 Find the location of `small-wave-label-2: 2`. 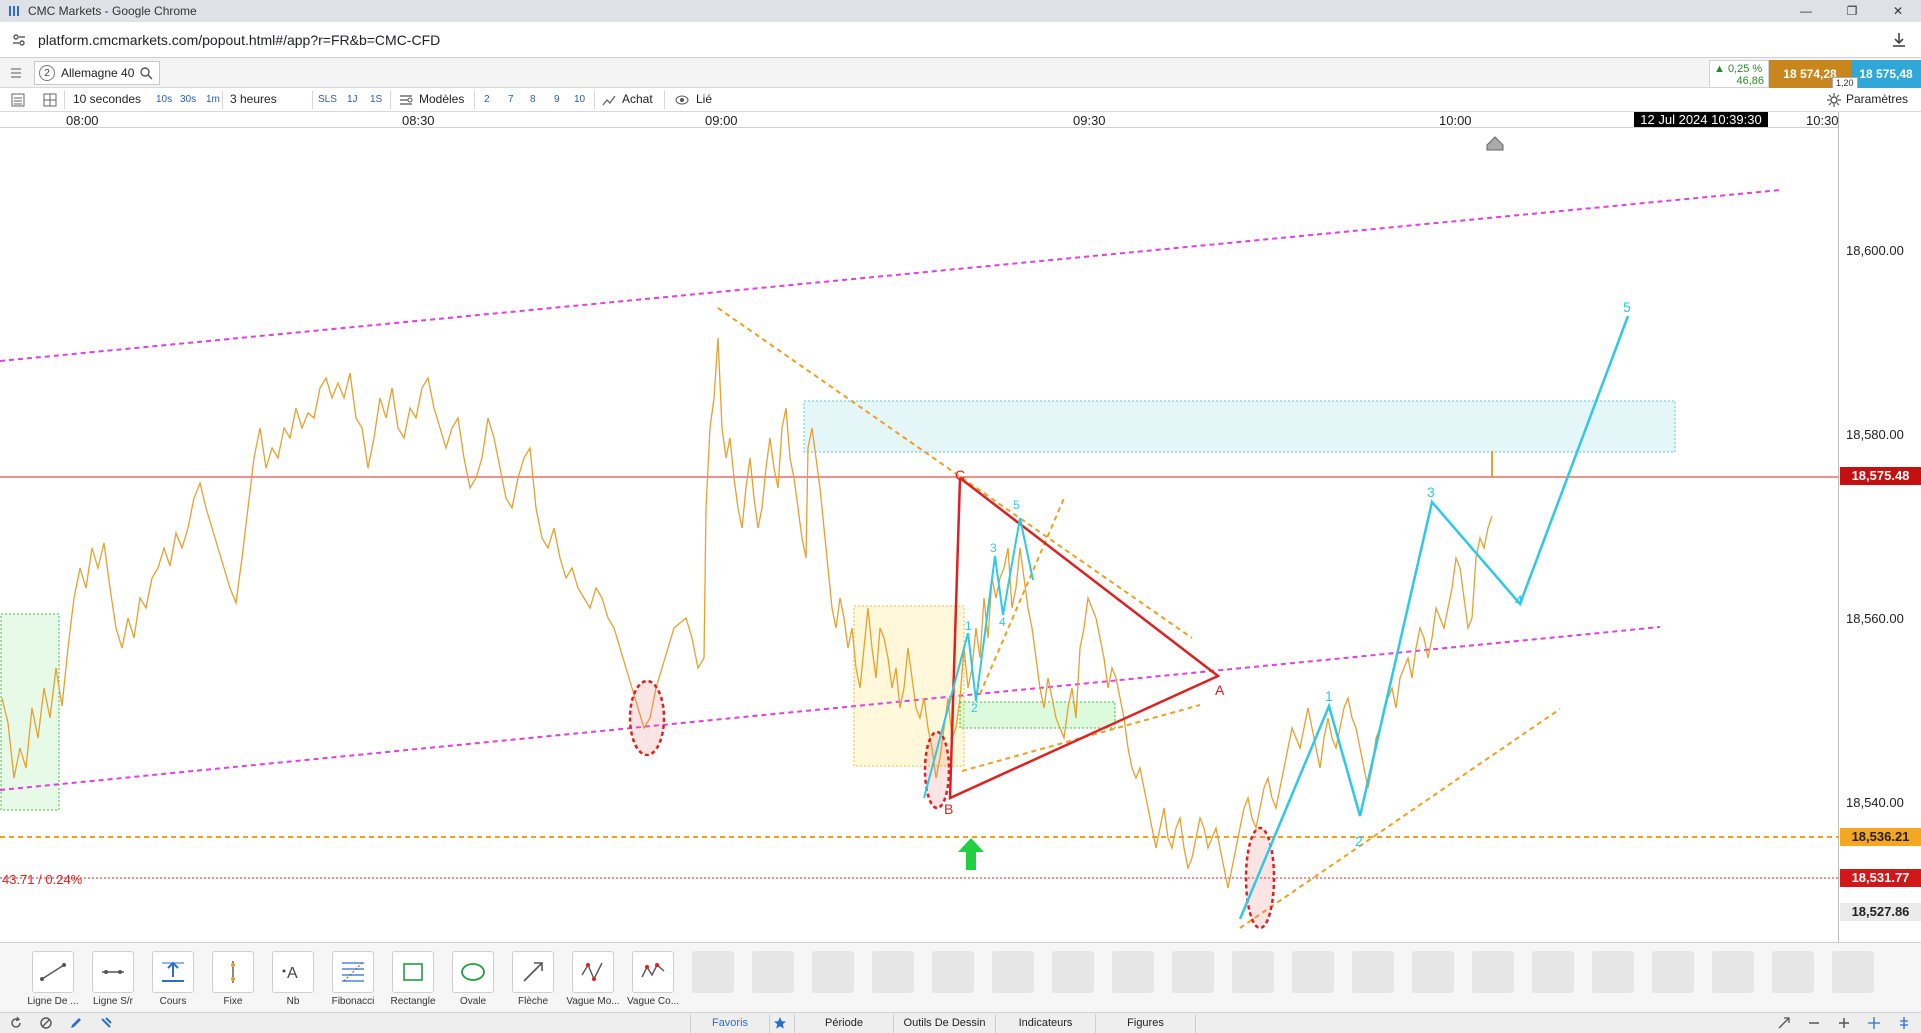

small-wave-label-2: 2 is located at coordinates (974, 708).